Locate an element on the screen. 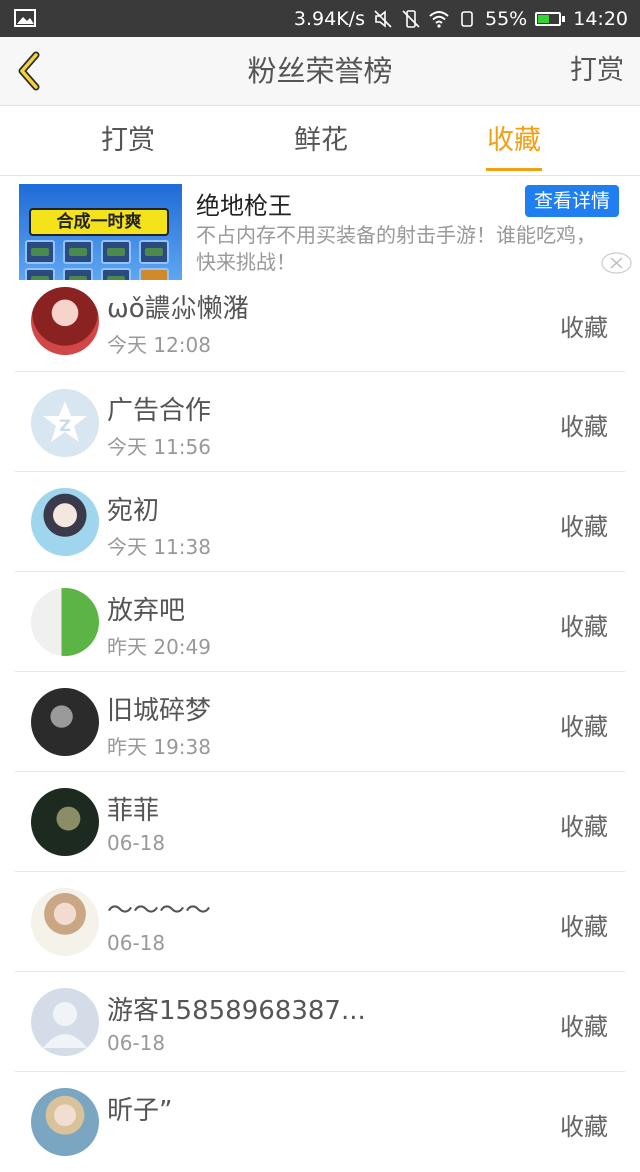  nav-bar: 粉丝荣誉榜 打赏 is located at coordinates (320, 71).